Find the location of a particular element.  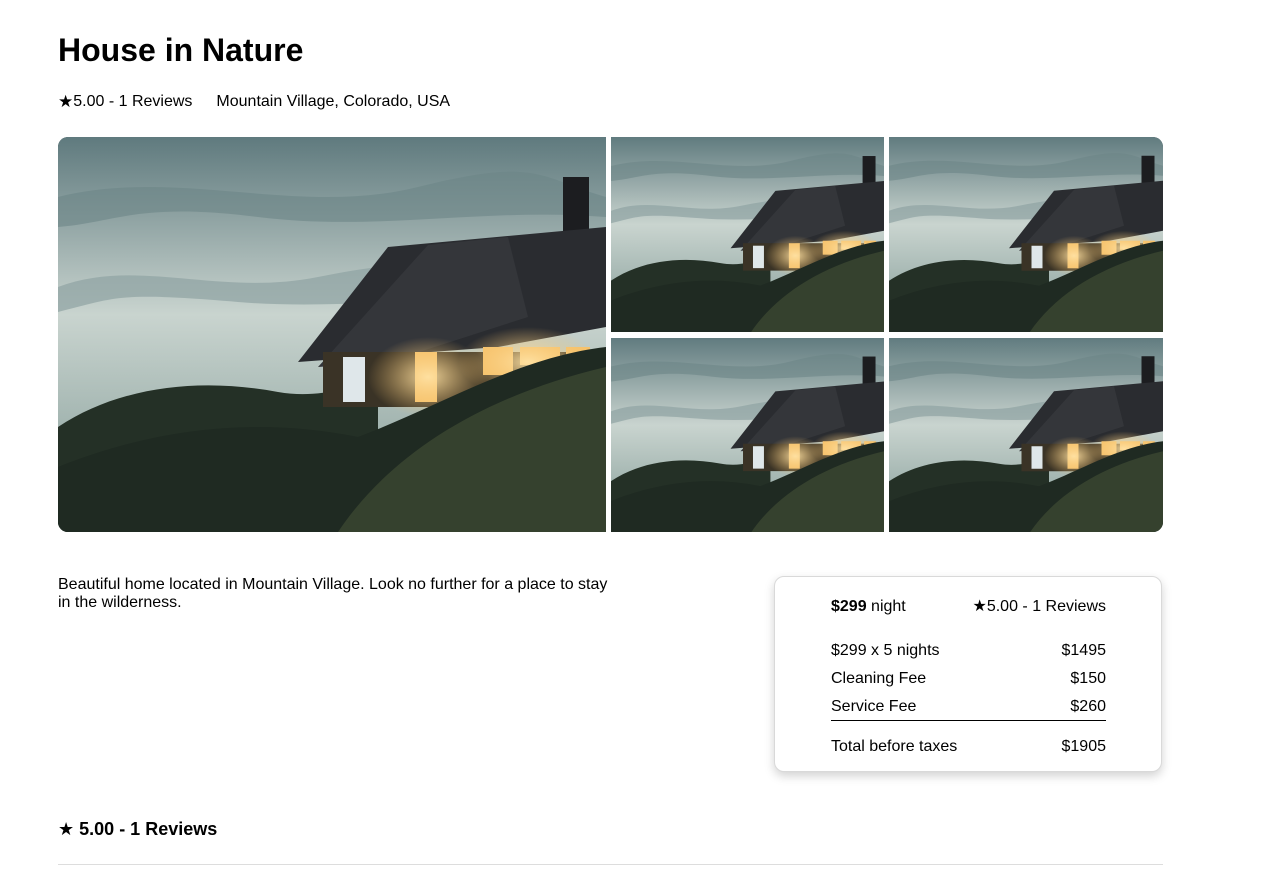

booking-header: $299 night ★5.00 - 1 Reviews is located at coordinates (968, 607).